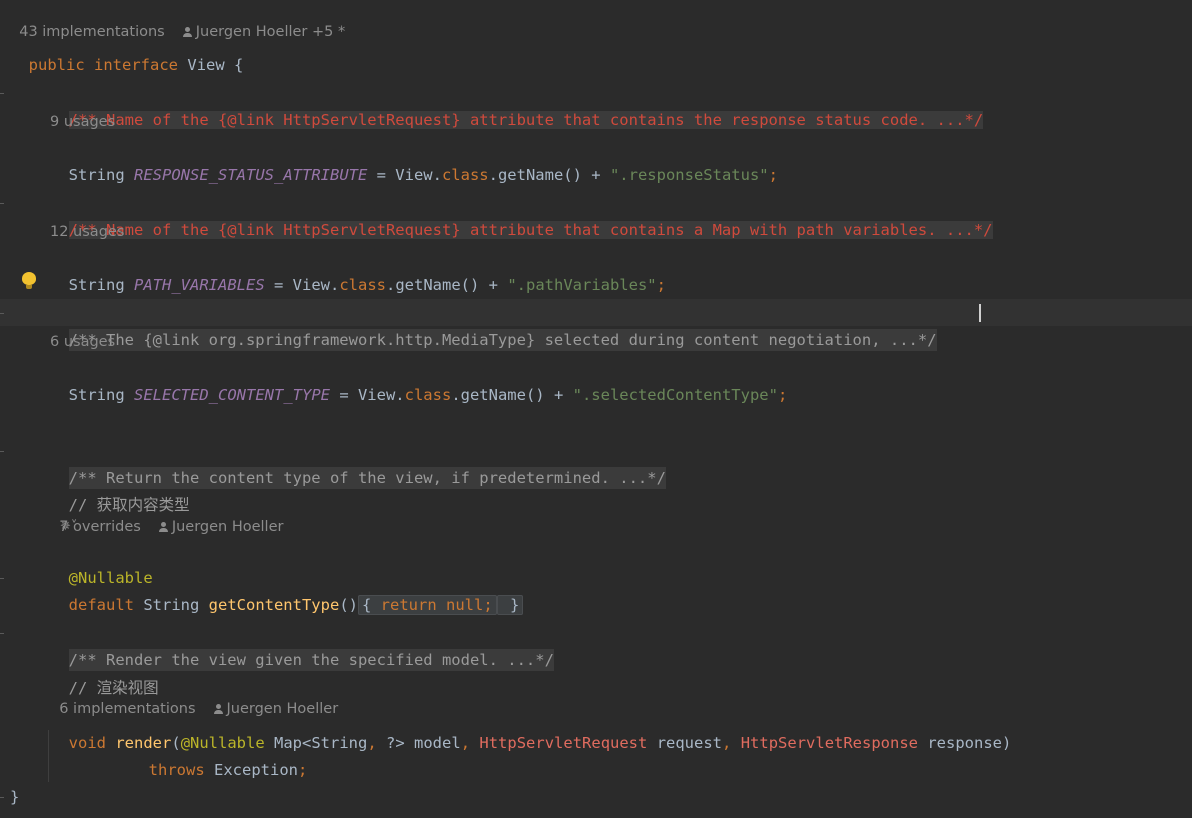 The image size is (1192, 818). What do you see at coordinates (176, 770) in the screenshot?
I see `keyword-throws: throws` at bounding box center [176, 770].